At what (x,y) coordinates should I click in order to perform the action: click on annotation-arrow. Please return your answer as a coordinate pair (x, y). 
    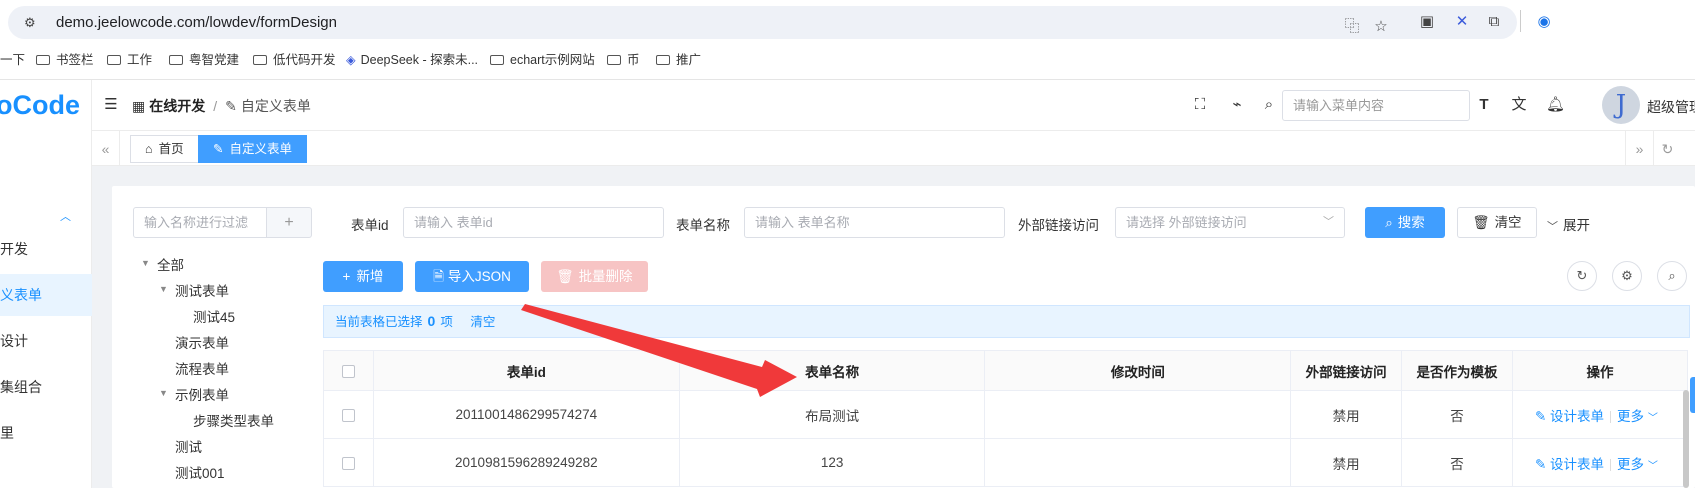
    Looking at the image, I should click on (659, 350).